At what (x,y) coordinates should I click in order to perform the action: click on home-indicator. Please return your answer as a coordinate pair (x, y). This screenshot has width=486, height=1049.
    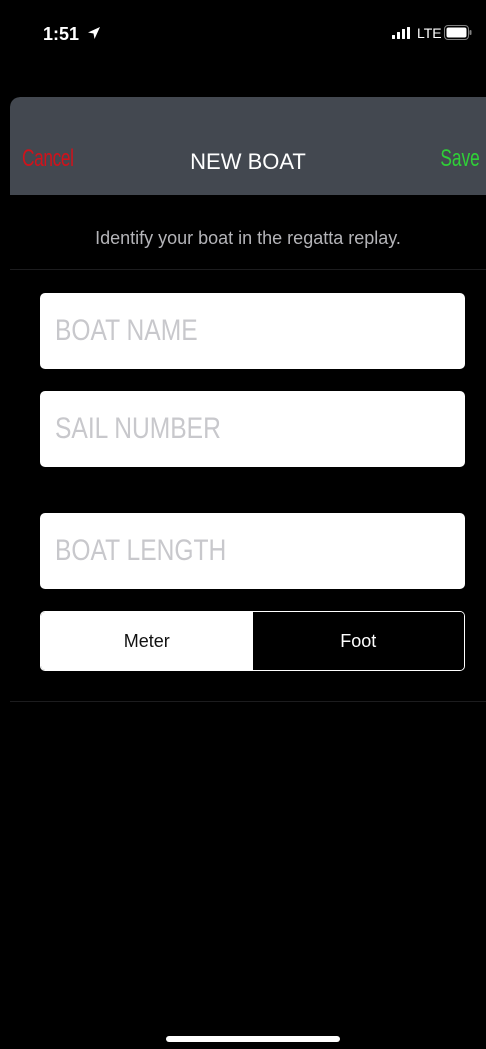
    Looking at the image, I should click on (253, 1039).